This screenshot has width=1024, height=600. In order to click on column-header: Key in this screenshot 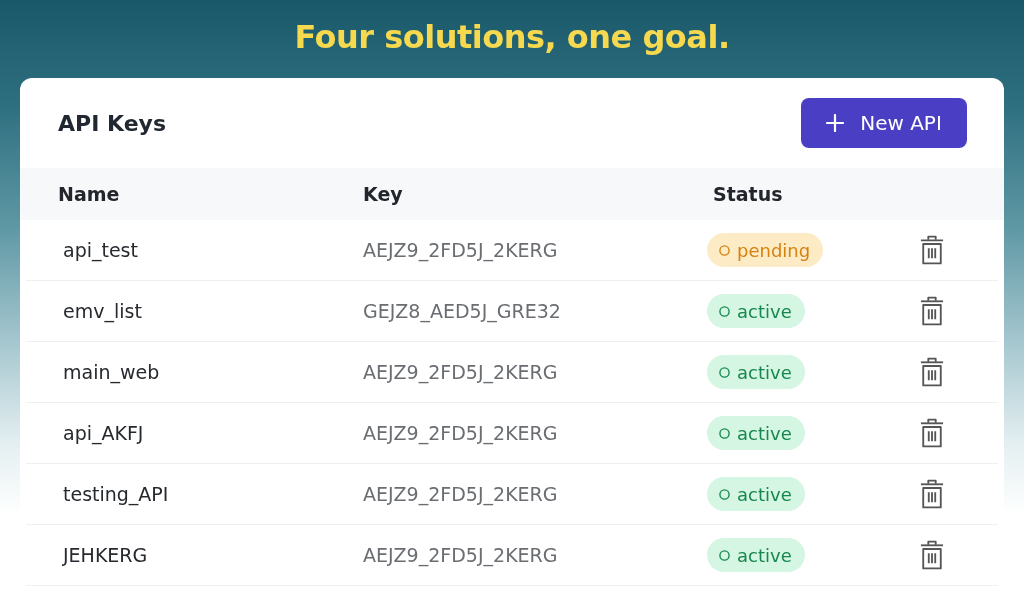, I will do `click(383, 194)`.